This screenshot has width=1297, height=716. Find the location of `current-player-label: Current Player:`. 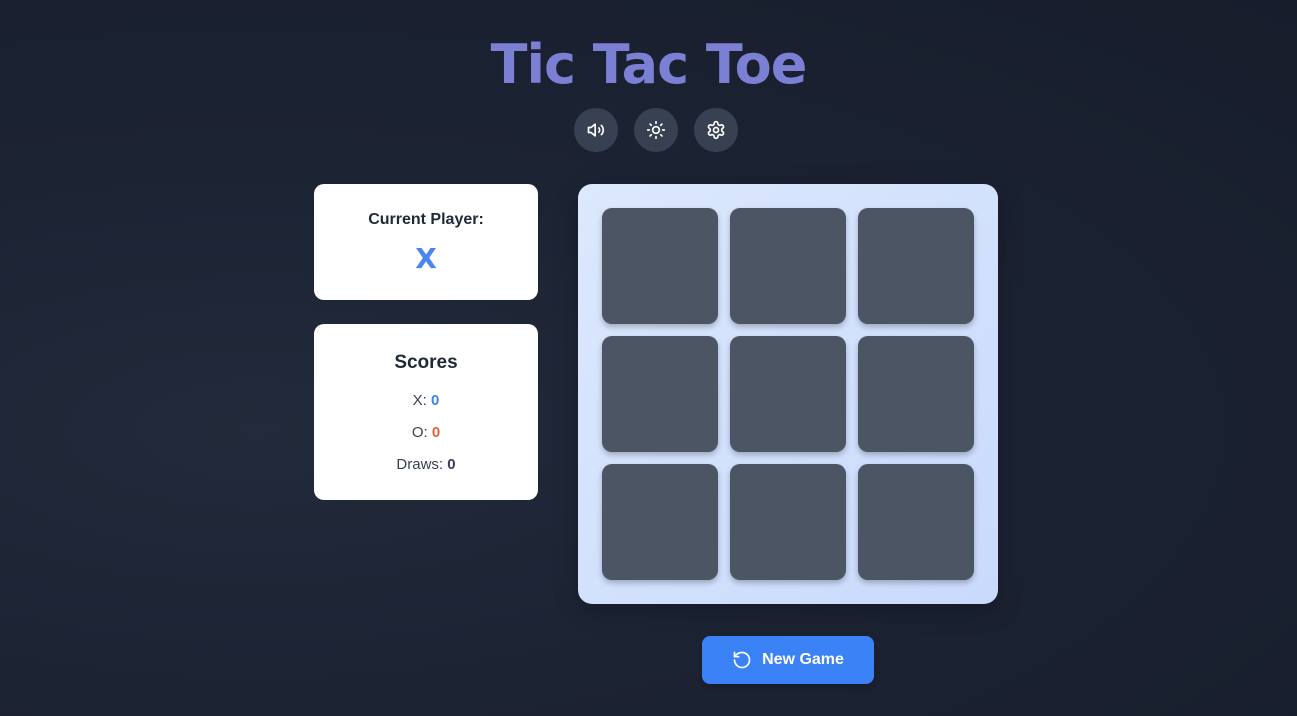

current-player-label: Current Player: is located at coordinates (426, 219).